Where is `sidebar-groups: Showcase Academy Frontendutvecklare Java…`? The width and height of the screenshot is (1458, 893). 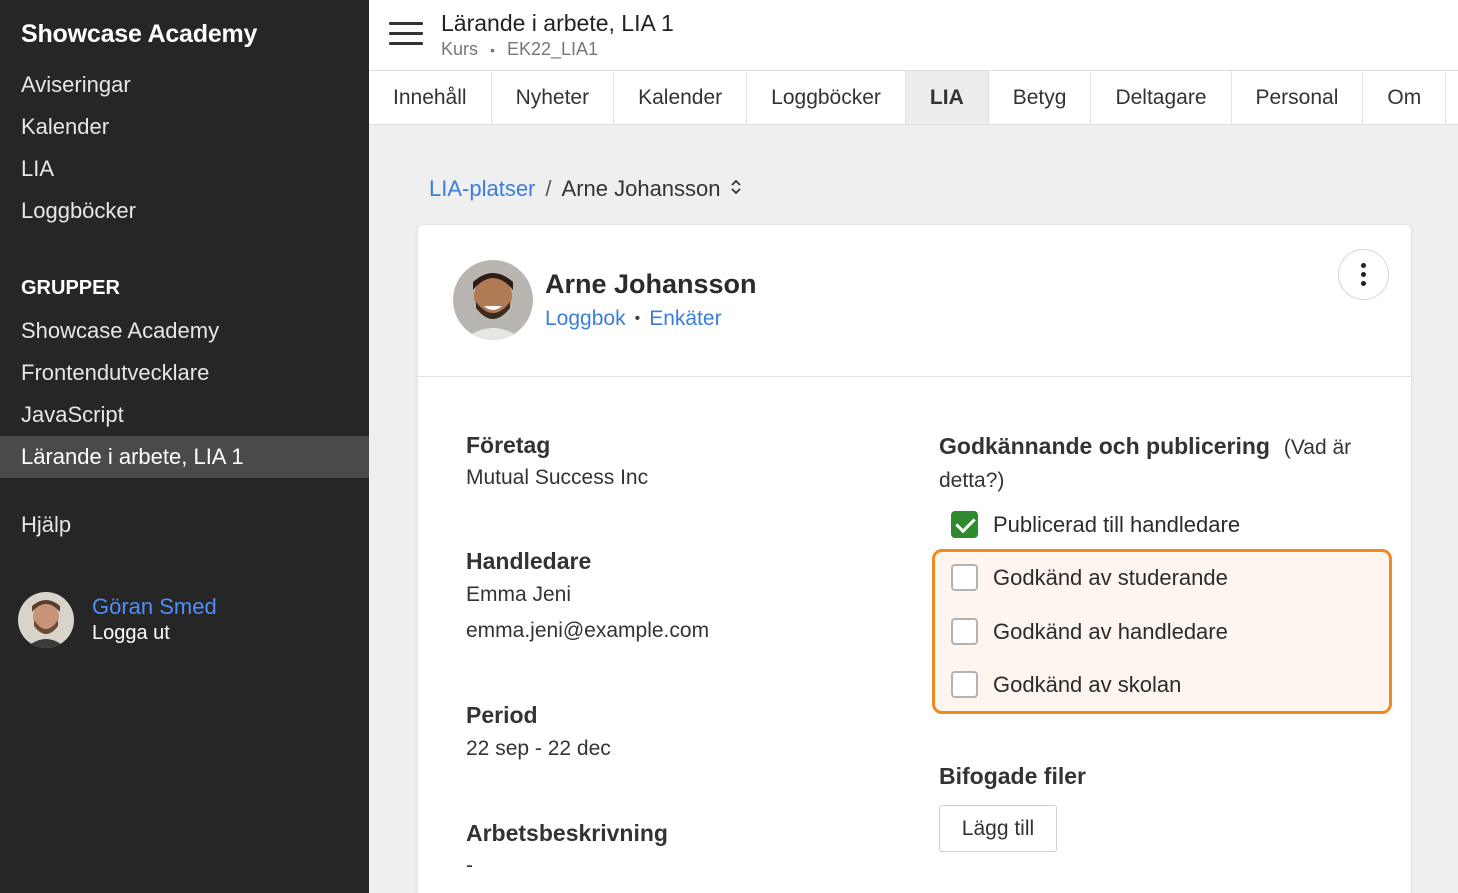
sidebar-groups: Showcase Academy Frontendutvecklare Java… is located at coordinates (184, 394).